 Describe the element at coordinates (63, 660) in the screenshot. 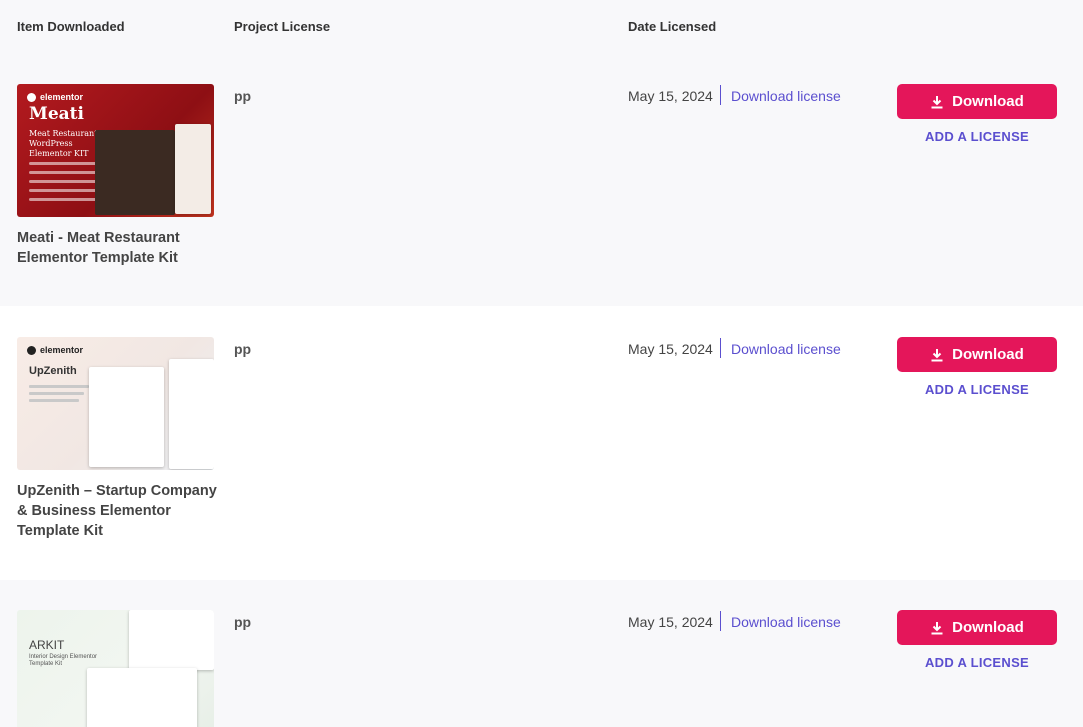

I see `thumbnail-kit-subtitle: Interior Design Elementor Template Kit` at that location.